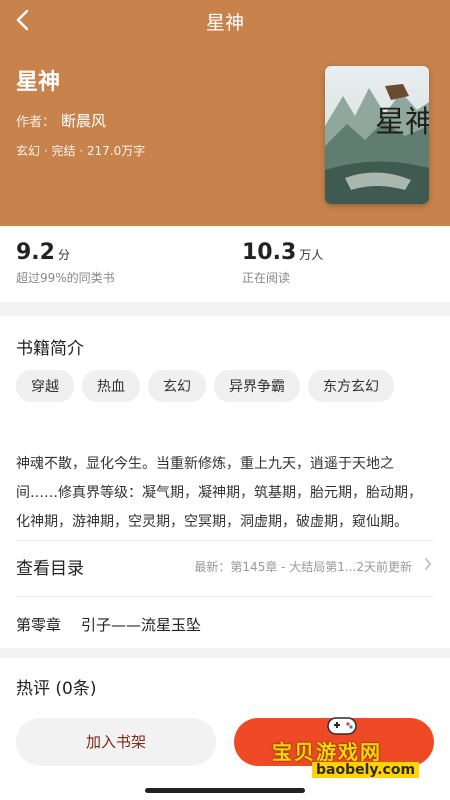 The height and width of the screenshot is (800, 450). What do you see at coordinates (38, 82) in the screenshot?
I see `book-title: 星神` at bounding box center [38, 82].